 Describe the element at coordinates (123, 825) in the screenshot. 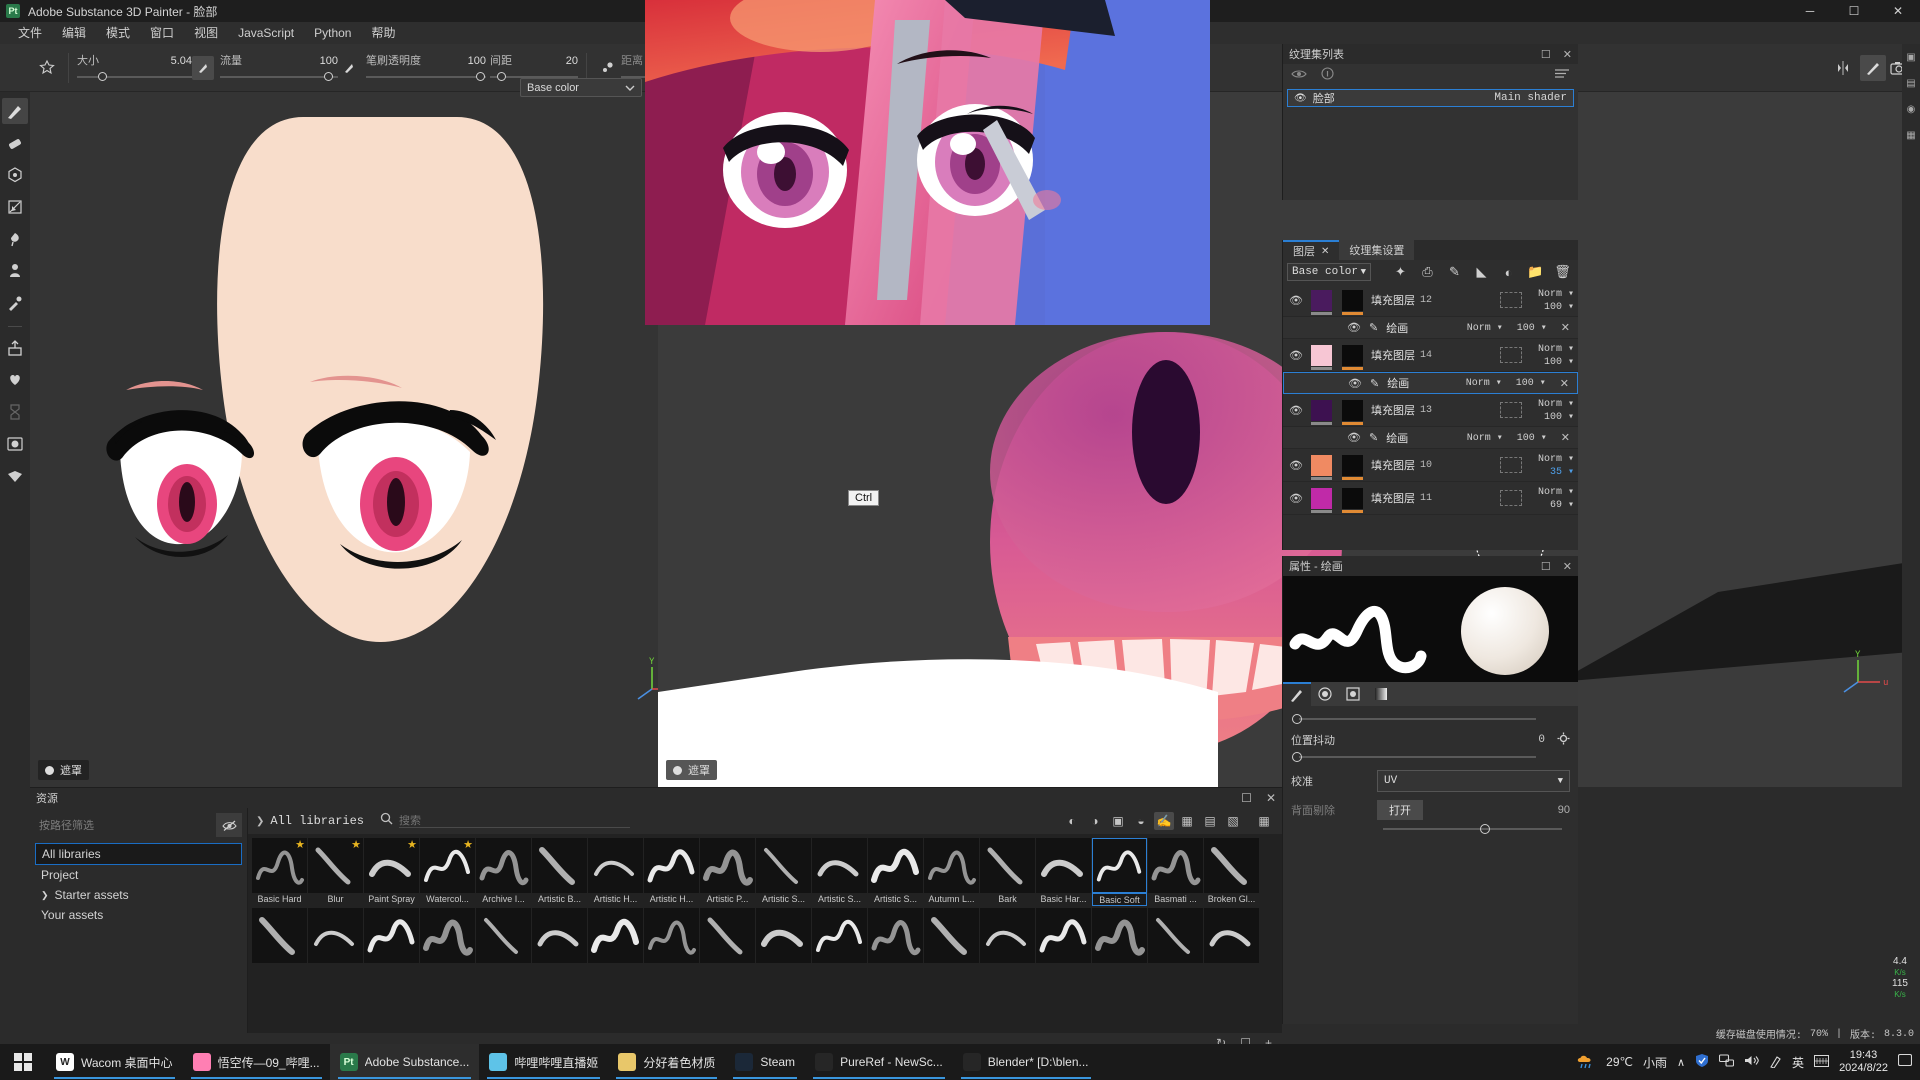

I see `shelf-filter-input: 按路径筛选` at that location.